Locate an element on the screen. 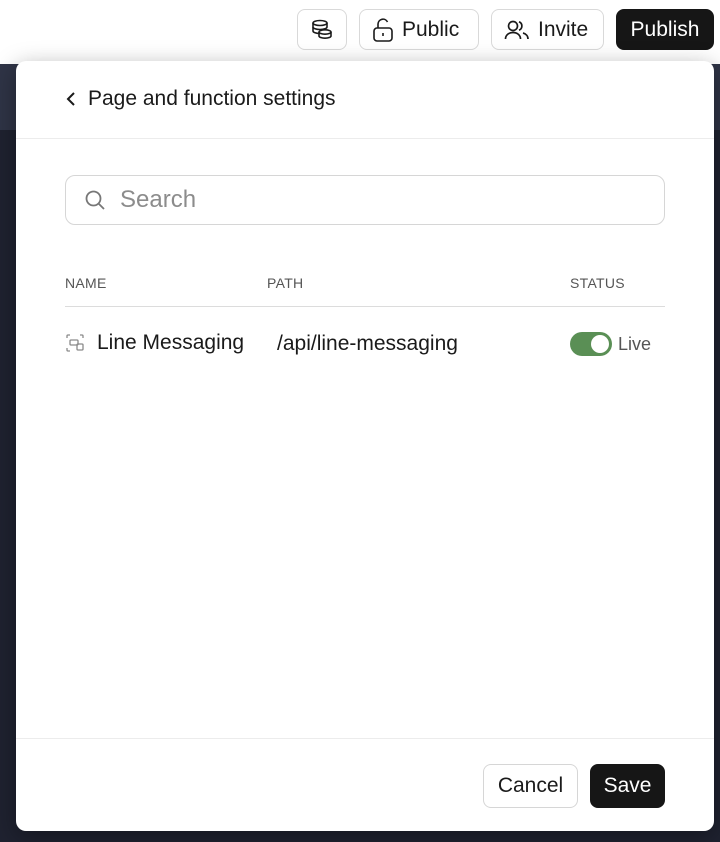 This screenshot has height=842, width=720. publish-label: Publish is located at coordinates (665, 29).